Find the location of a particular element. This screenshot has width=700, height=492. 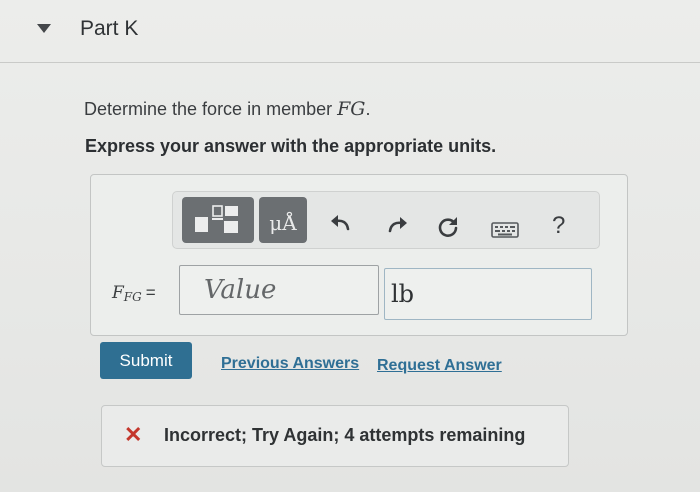

help-button: ? is located at coordinates (558, 226).